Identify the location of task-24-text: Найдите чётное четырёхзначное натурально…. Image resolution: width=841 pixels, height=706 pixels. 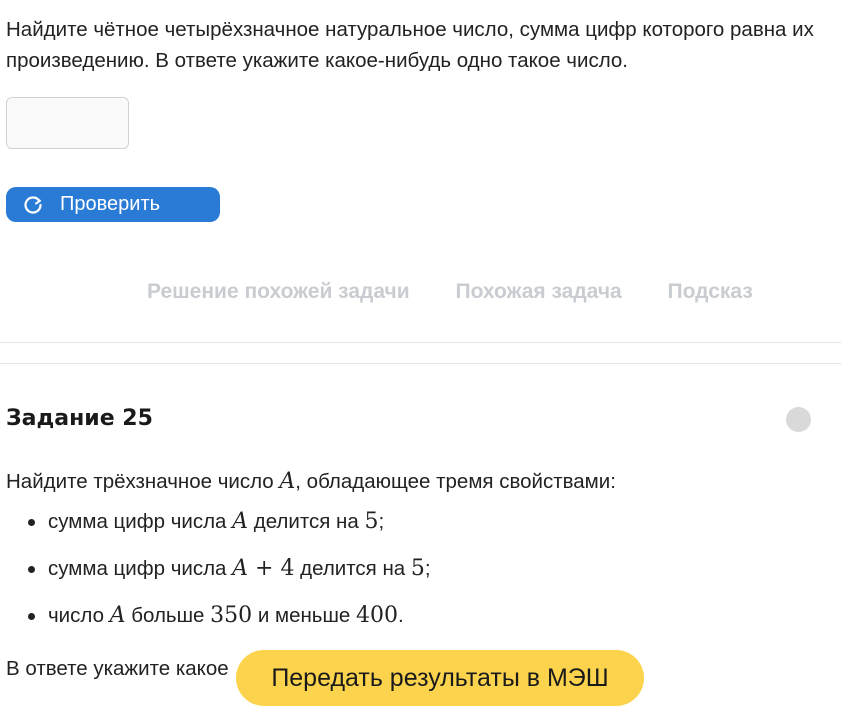
(410, 45).